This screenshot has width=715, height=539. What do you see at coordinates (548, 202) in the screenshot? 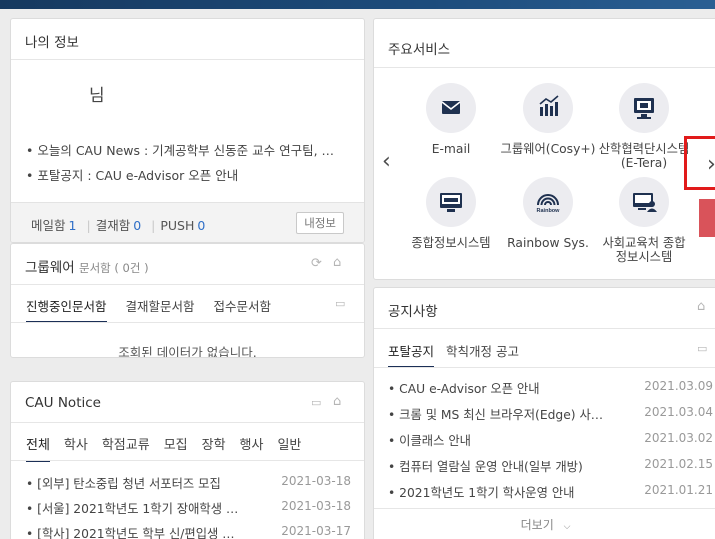
I see `rainbow-icon: Rainbow` at bounding box center [548, 202].